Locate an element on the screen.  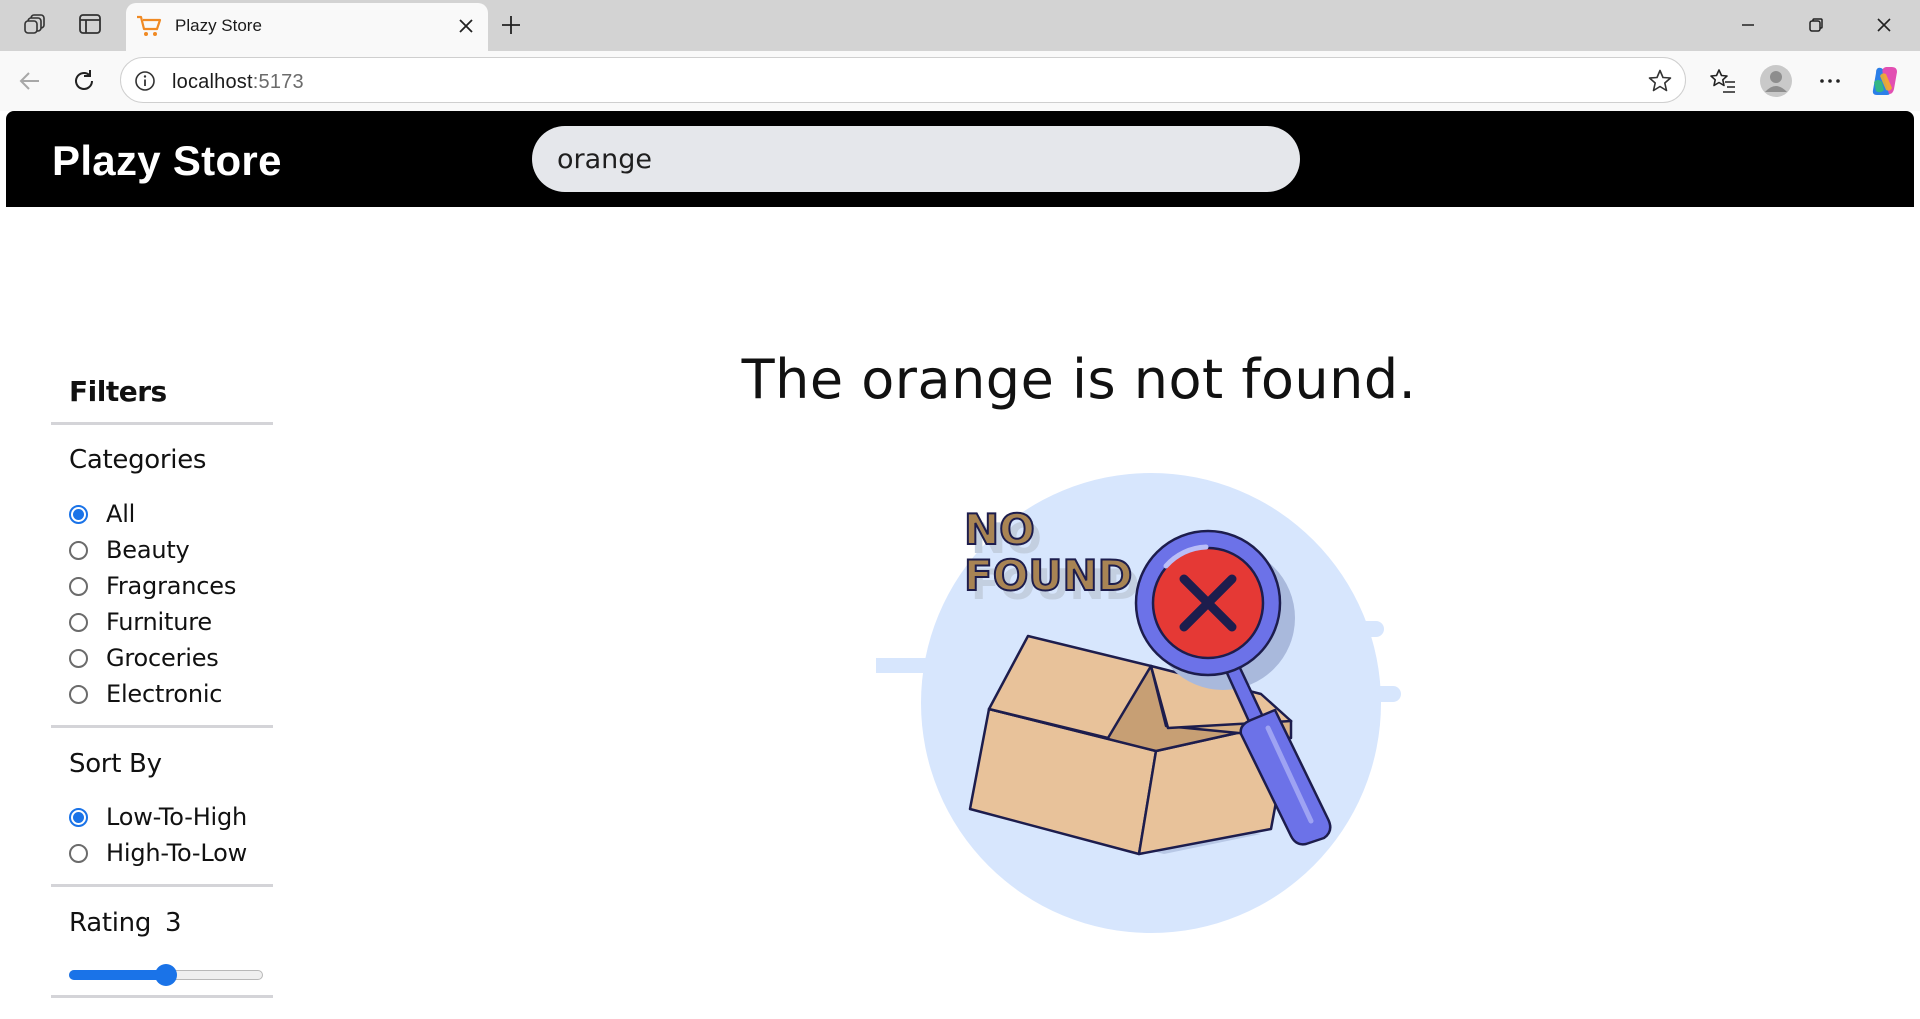
category-radio-beauty is located at coordinates (78, 550).